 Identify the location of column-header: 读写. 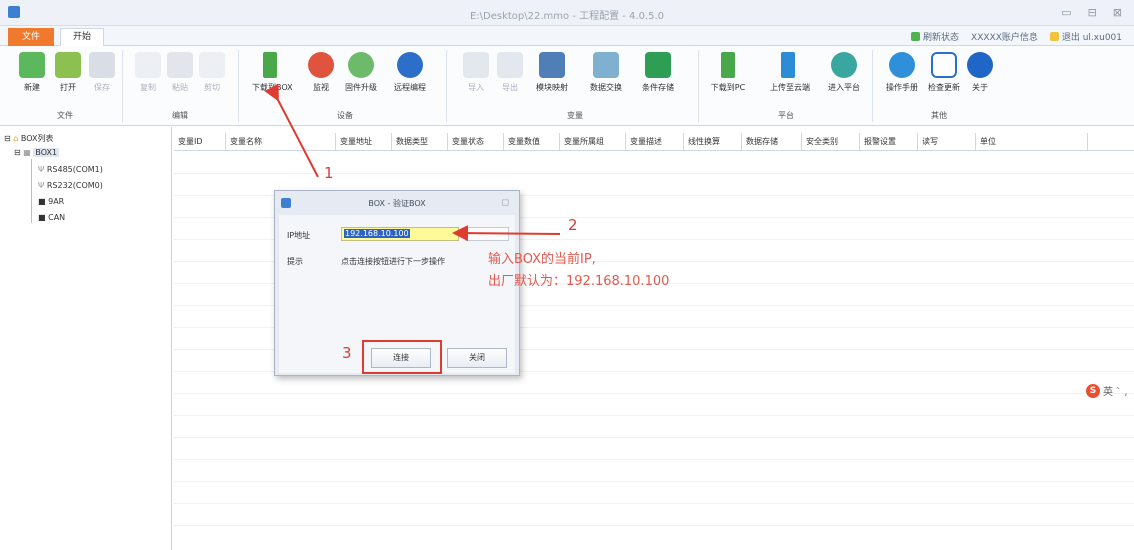
(947, 142).